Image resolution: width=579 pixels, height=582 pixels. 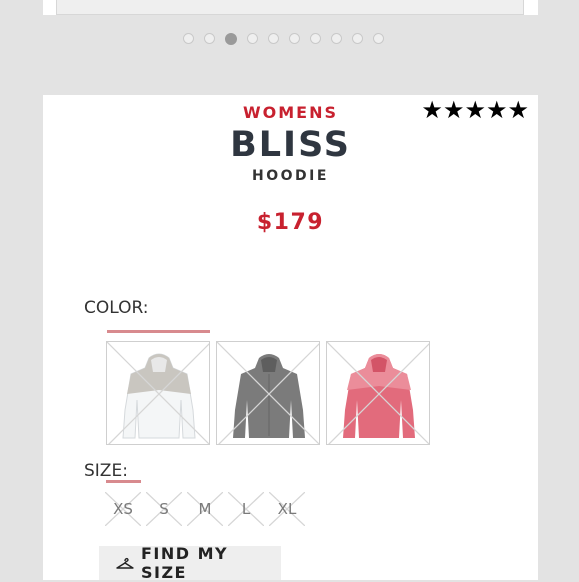 I want to click on product-price: $179, so click(x=290, y=222).